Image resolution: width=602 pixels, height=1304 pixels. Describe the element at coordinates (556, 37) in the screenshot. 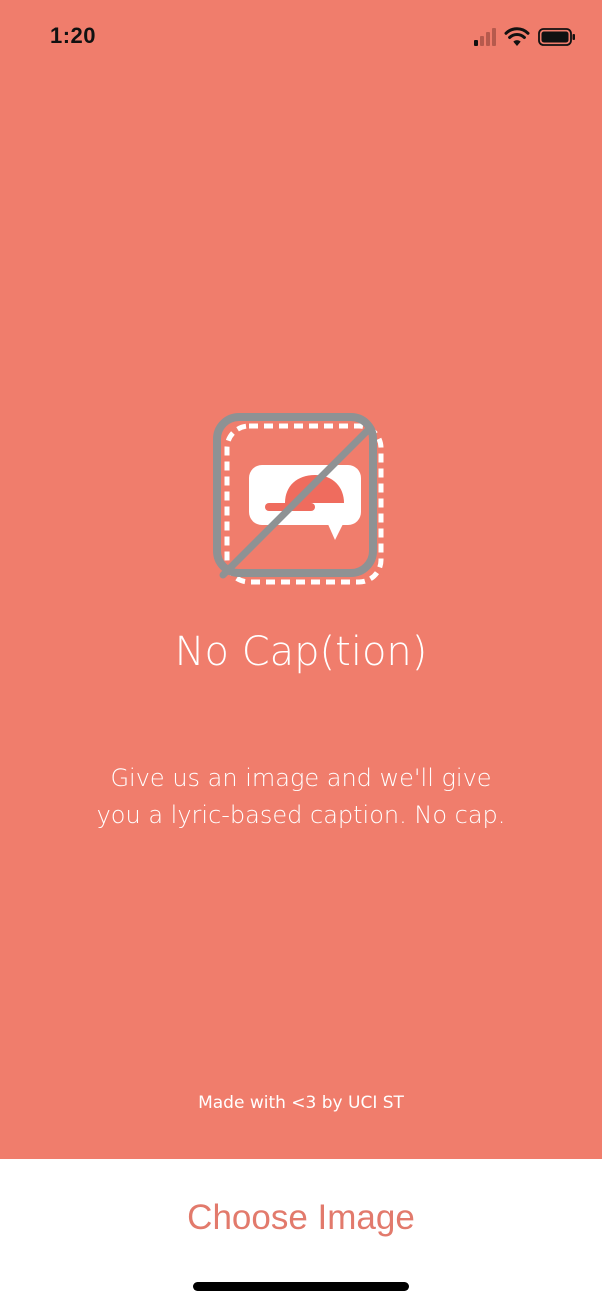

I see `battery-icon` at that location.